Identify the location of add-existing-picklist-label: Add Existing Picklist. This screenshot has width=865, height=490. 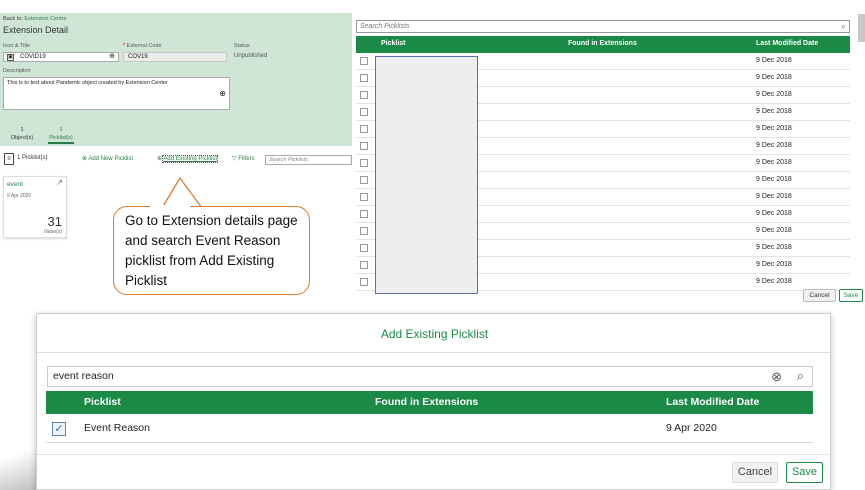
(190, 159).